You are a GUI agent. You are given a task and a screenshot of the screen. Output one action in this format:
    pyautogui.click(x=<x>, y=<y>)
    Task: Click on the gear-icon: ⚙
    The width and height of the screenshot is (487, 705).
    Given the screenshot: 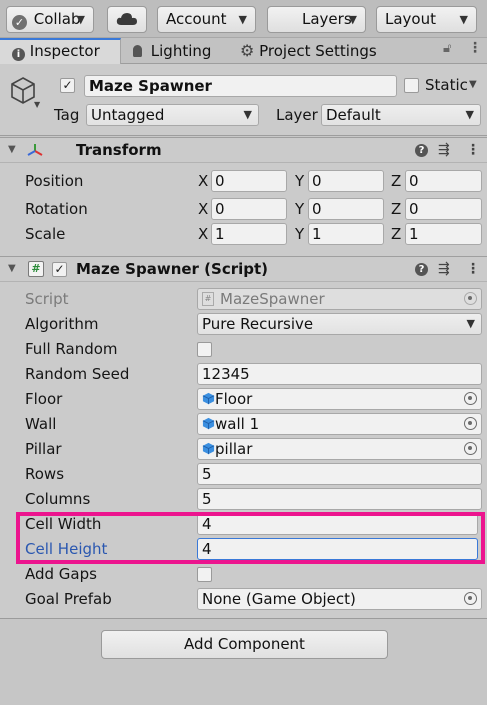 What is the action you would take?
    pyautogui.click(x=247, y=50)
    